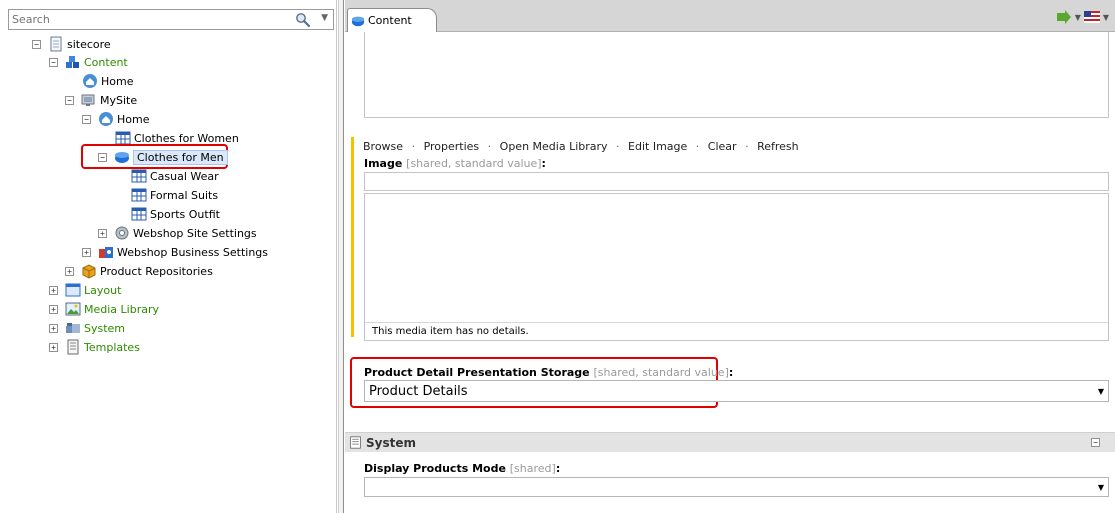 The height and width of the screenshot is (513, 1115). What do you see at coordinates (730, 442) in the screenshot?
I see `system-section-header: System −` at bounding box center [730, 442].